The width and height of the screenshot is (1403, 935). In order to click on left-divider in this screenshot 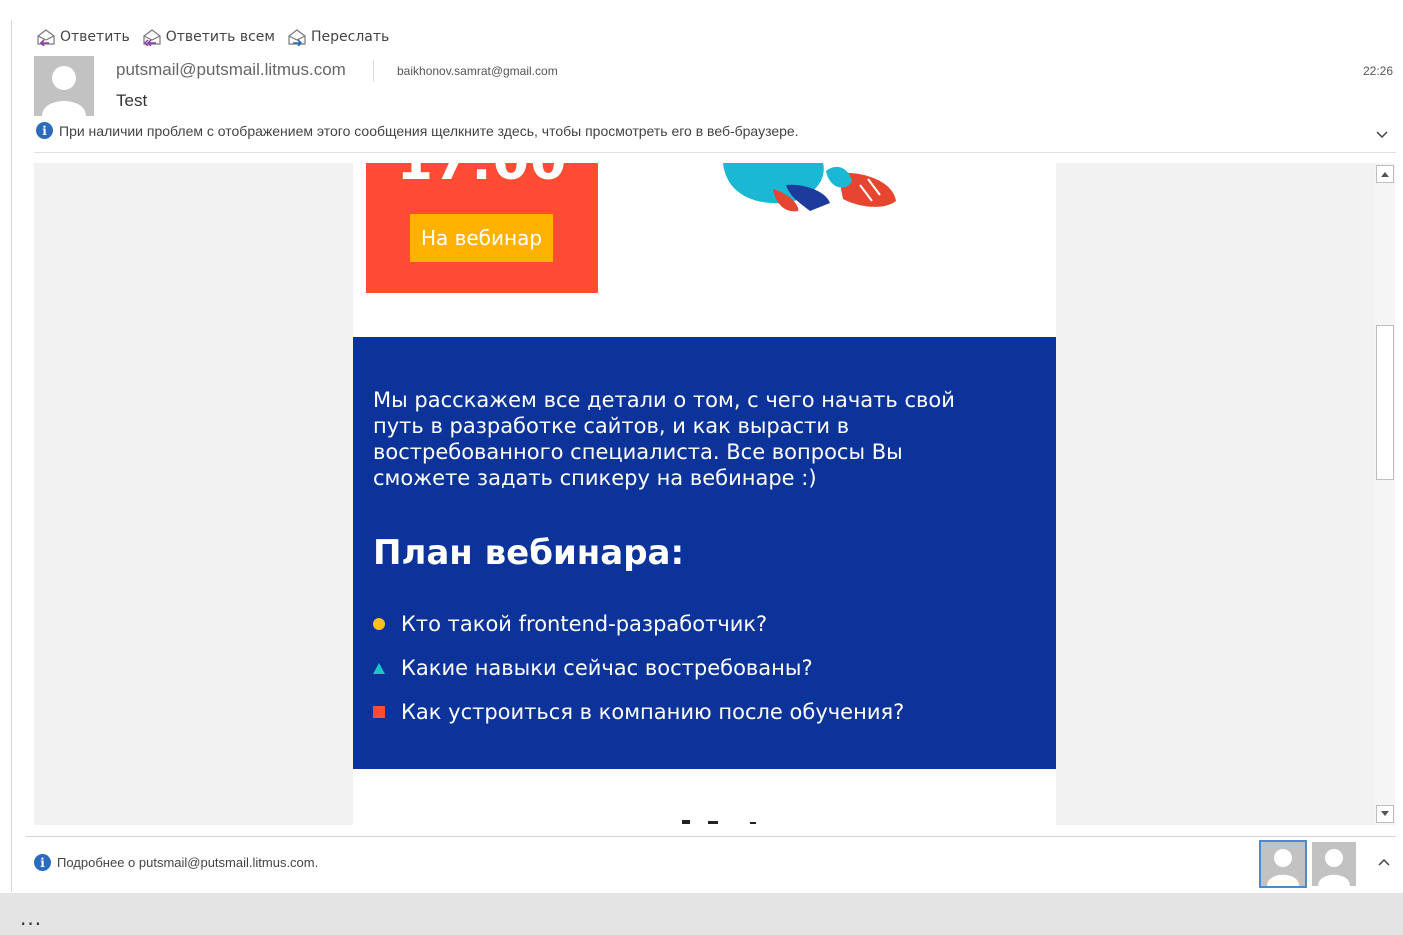, I will do `click(11, 456)`.